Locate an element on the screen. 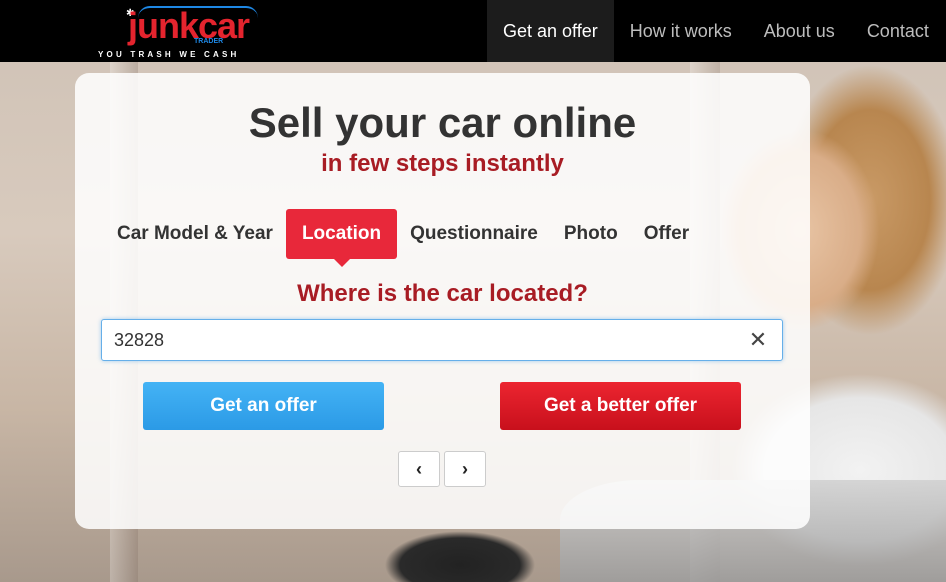 This screenshot has width=946, height=582. site-logo: ✱ junkcar TRADER YOU TRASH WE CASH is located at coordinates (188, 32).